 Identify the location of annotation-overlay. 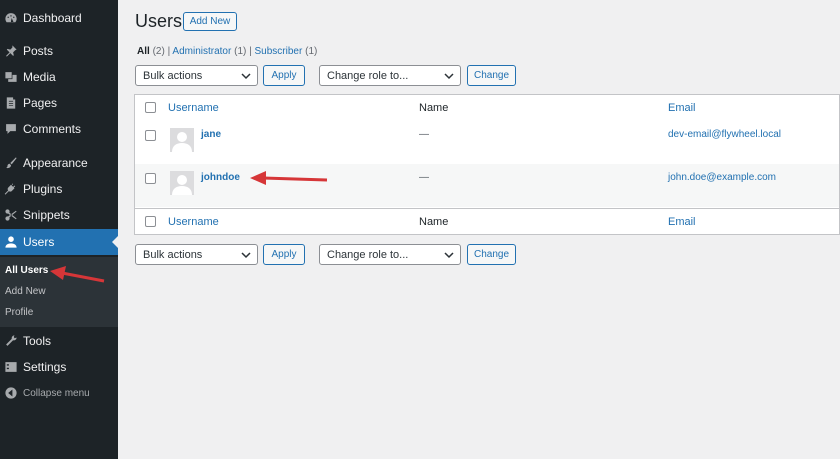
(189, 227).